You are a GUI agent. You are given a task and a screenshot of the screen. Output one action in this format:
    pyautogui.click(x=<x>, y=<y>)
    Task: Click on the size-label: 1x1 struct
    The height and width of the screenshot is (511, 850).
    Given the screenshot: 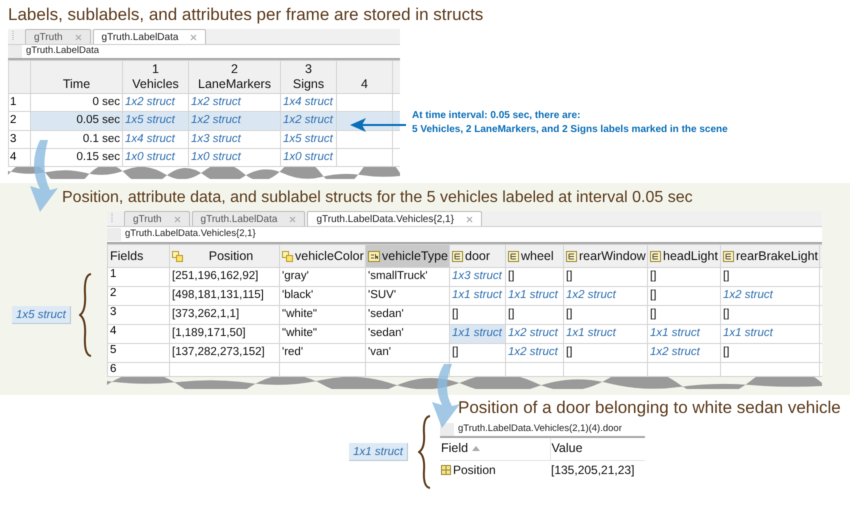 What is the action you would take?
    pyautogui.click(x=378, y=452)
    